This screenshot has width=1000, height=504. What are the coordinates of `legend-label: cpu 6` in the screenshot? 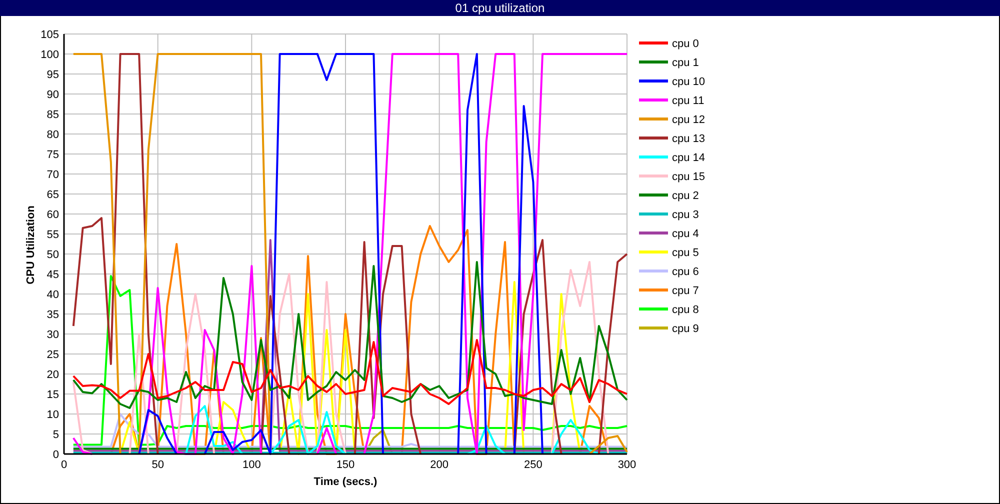 It's located at (685, 272).